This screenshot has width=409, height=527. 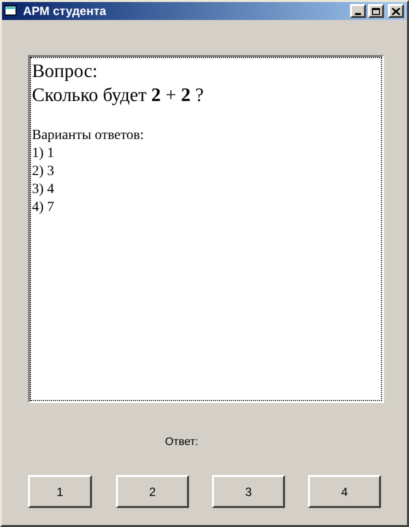 I want to click on minimize-button, so click(x=358, y=11).